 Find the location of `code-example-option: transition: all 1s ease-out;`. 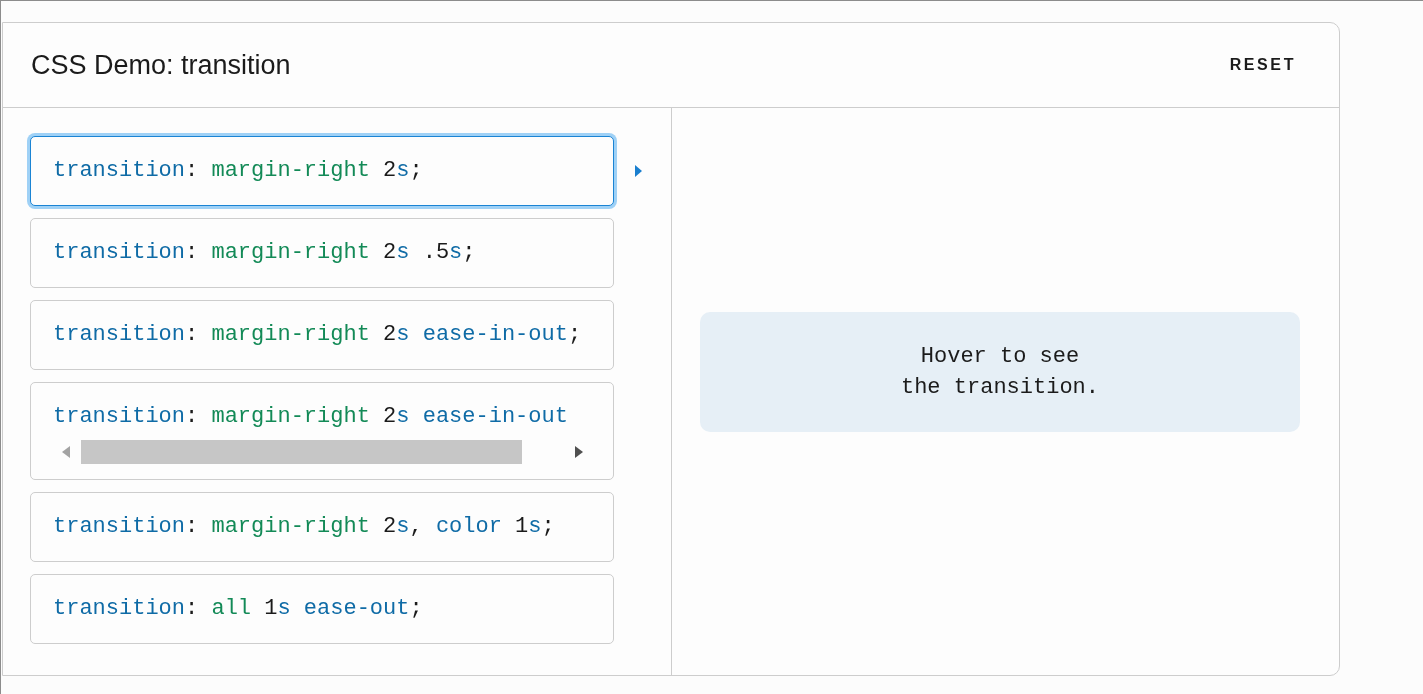

code-example-option: transition: all 1s ease-out; is located at coordinates (322, 609).